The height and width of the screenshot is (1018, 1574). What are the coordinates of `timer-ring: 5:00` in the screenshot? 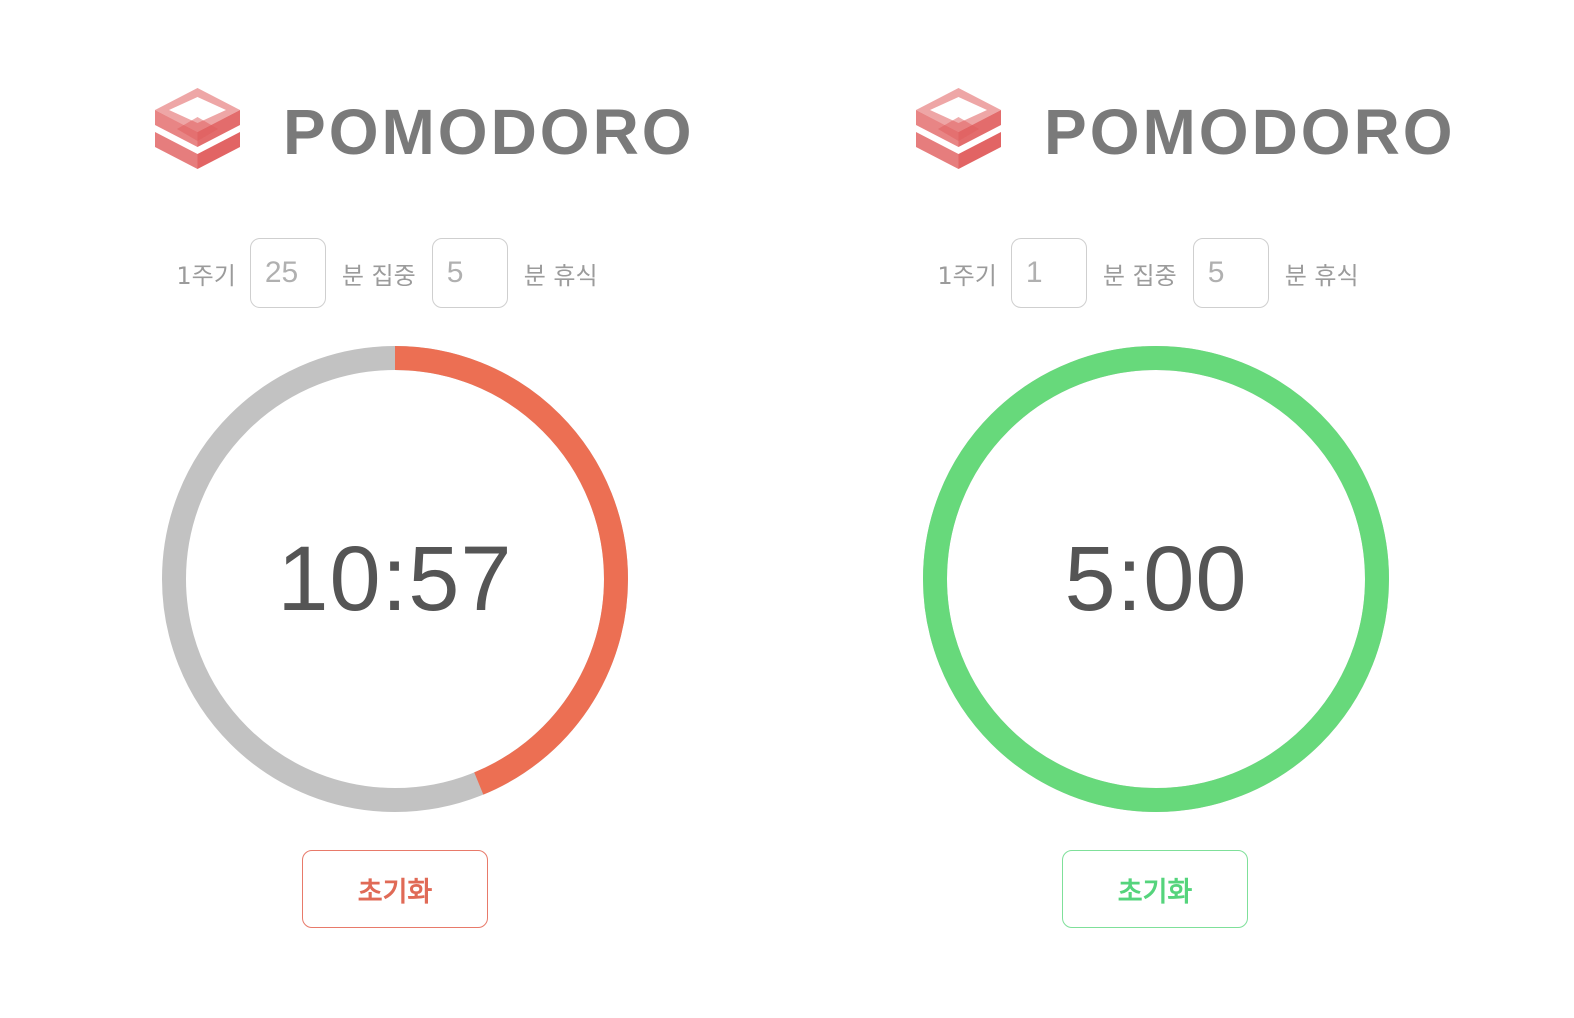 It's located at (1156, 579).